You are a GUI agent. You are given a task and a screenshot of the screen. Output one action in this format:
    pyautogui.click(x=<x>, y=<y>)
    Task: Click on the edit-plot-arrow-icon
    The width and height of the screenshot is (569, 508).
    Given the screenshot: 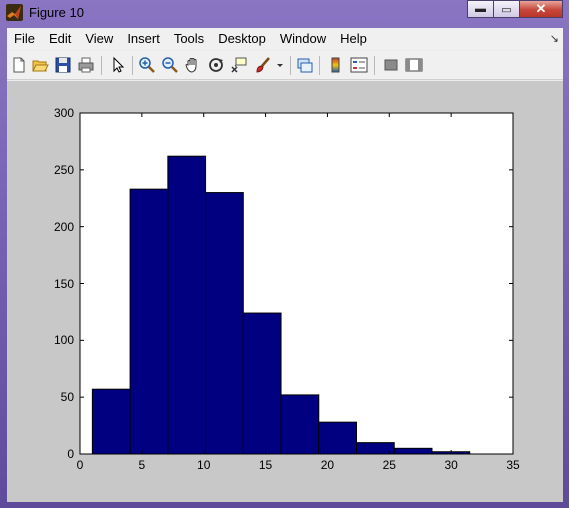 What is the action you would take?
    pyautogui.click(x=118, y=65)
    